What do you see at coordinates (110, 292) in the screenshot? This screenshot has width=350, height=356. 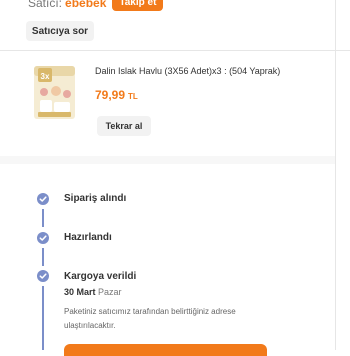 I see `step-date-weekday: Pazar` at bounding box center [110, 292].